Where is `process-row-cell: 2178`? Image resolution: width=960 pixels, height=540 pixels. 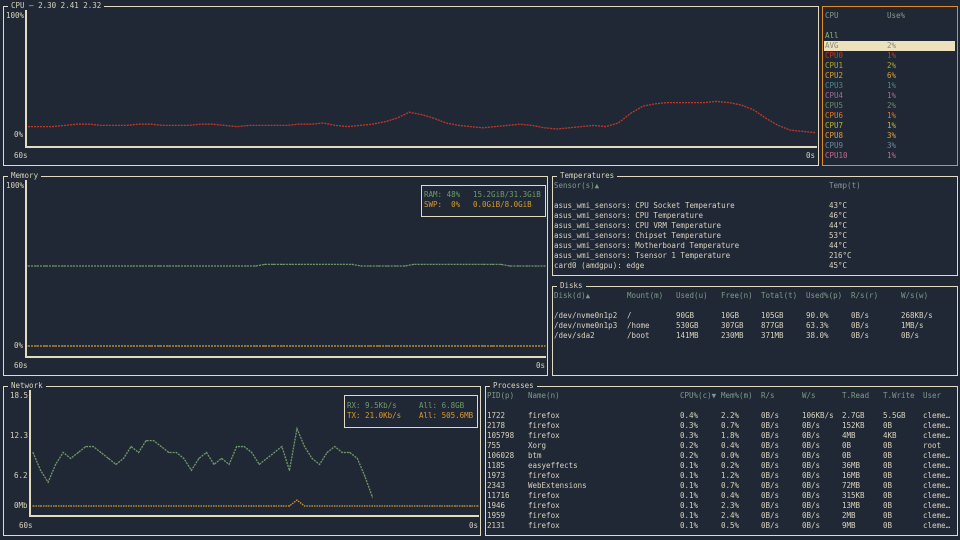
process-row-cell: 2178 is located at coordinates (496, 426).